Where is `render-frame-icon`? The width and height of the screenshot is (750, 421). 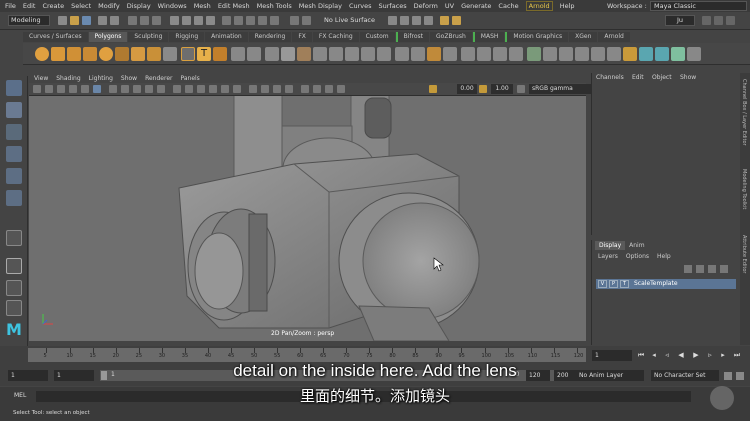
render-frame-icon is located at coordinates (392, 20).